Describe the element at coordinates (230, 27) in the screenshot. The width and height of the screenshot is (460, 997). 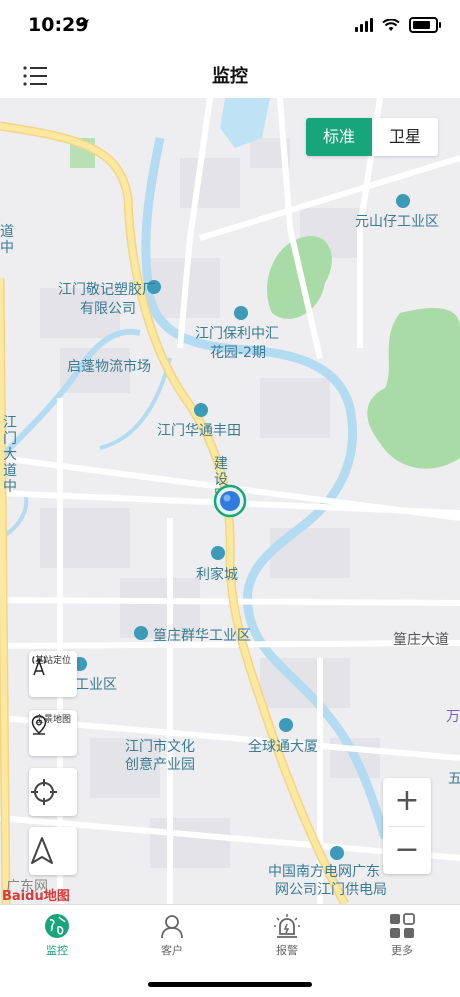
I see `status-bar: 10:29` at that location.